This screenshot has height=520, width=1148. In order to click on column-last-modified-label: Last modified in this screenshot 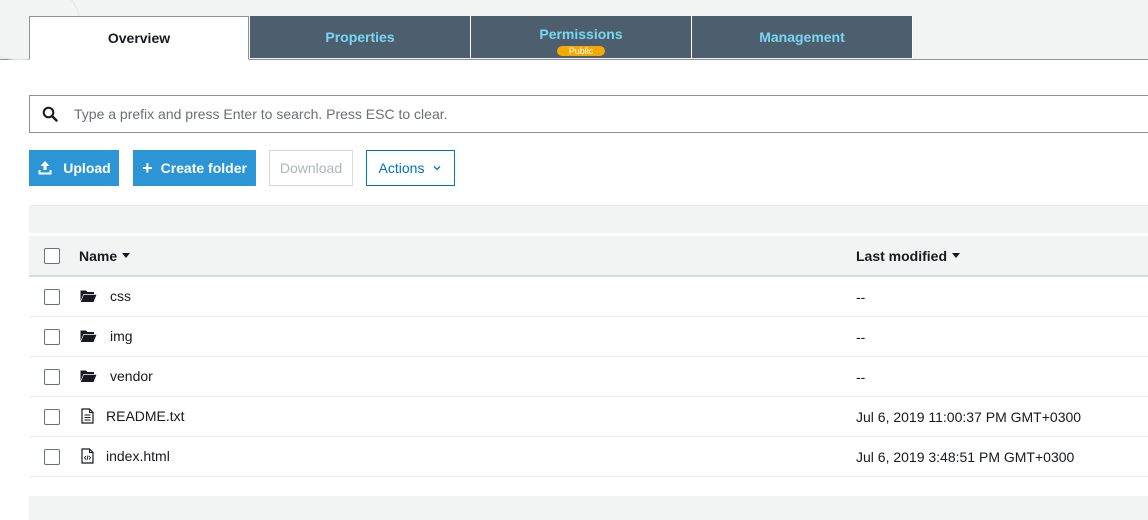, I will do `click(902, 255)`.